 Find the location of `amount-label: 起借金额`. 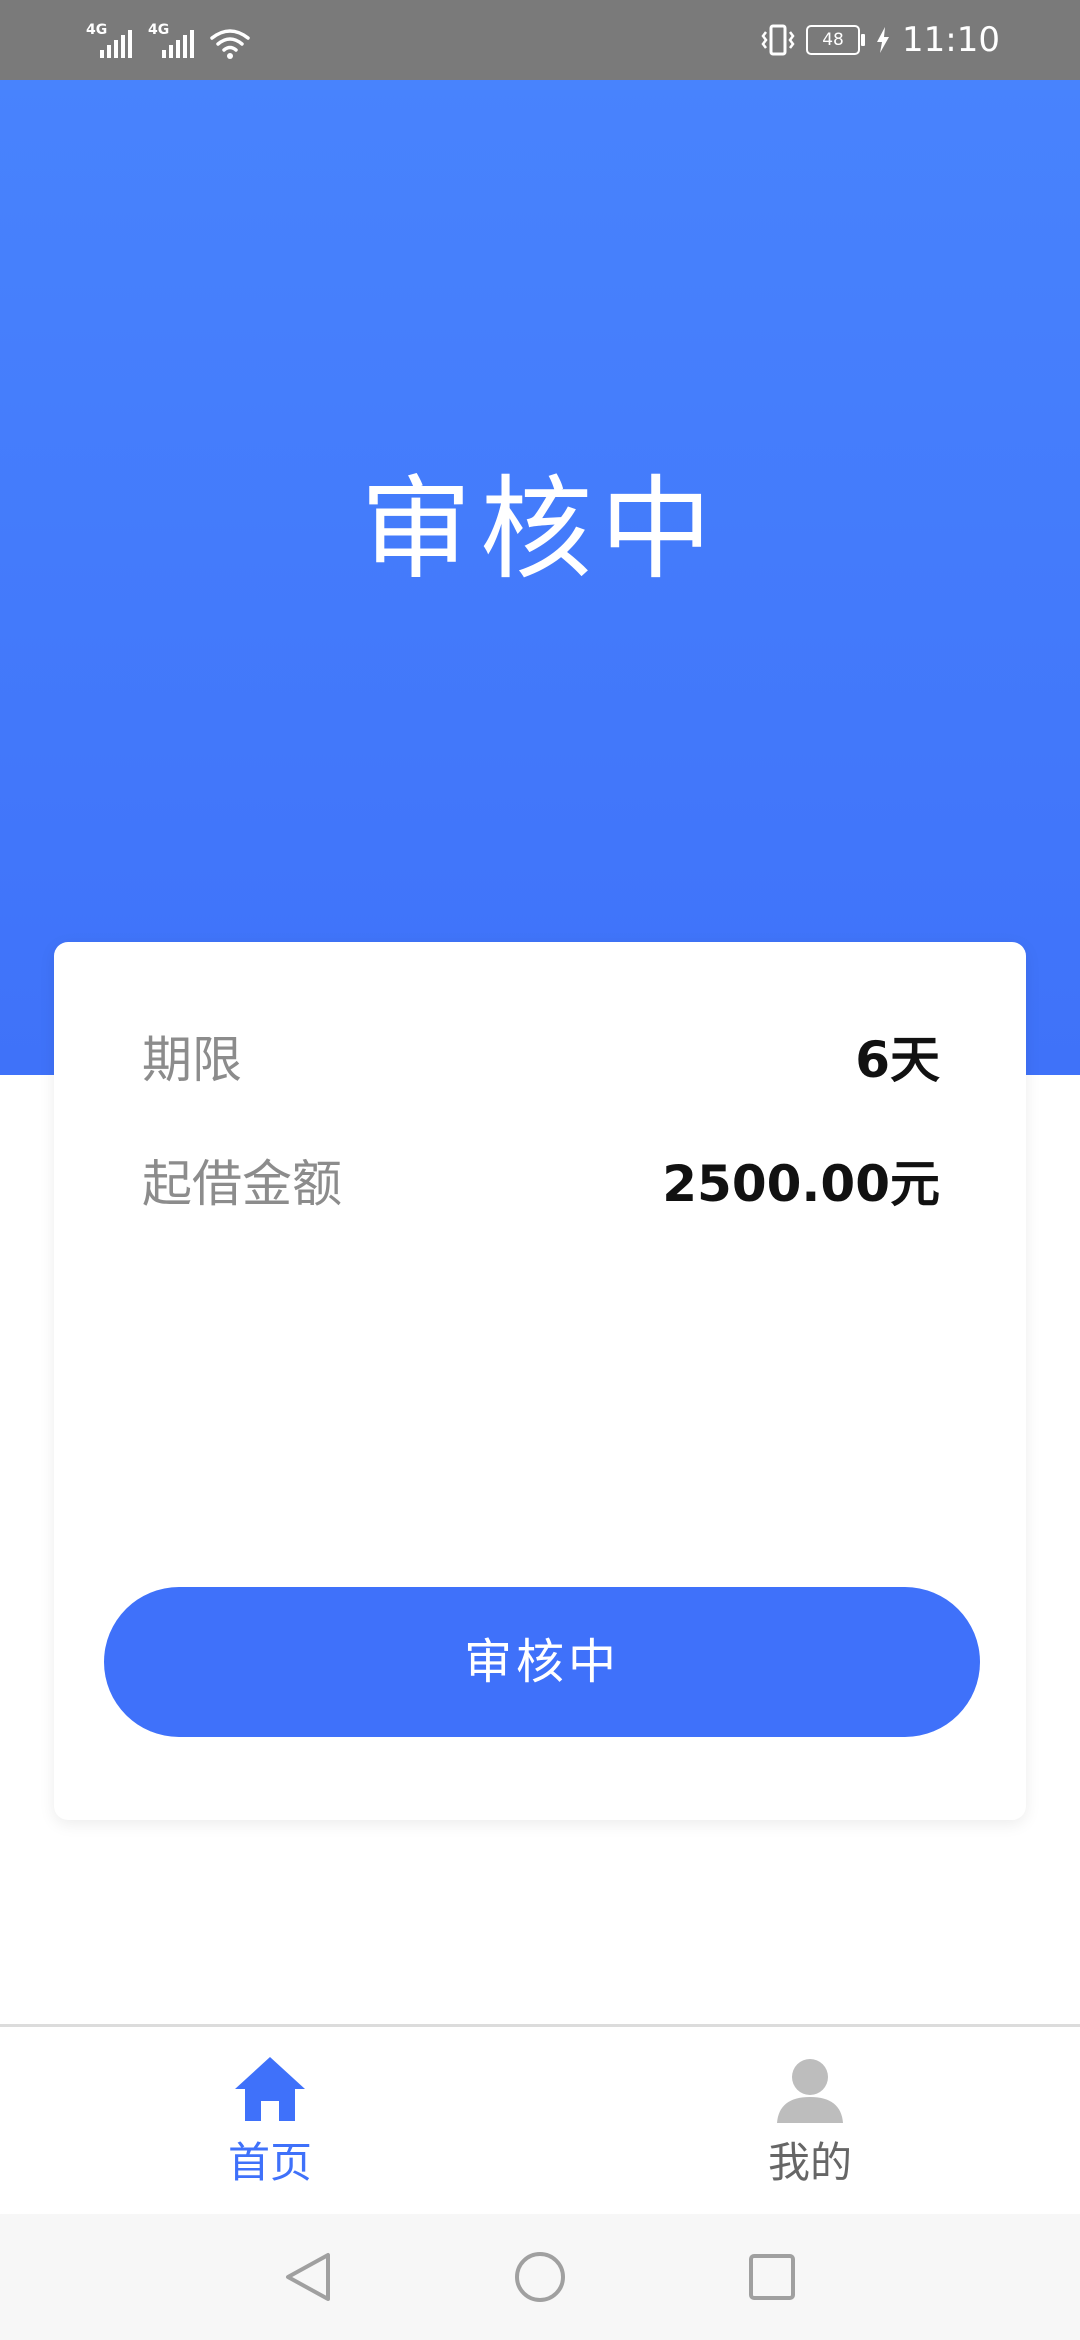

amount-label: 起借金额 is located at coordinates (242, 1184).